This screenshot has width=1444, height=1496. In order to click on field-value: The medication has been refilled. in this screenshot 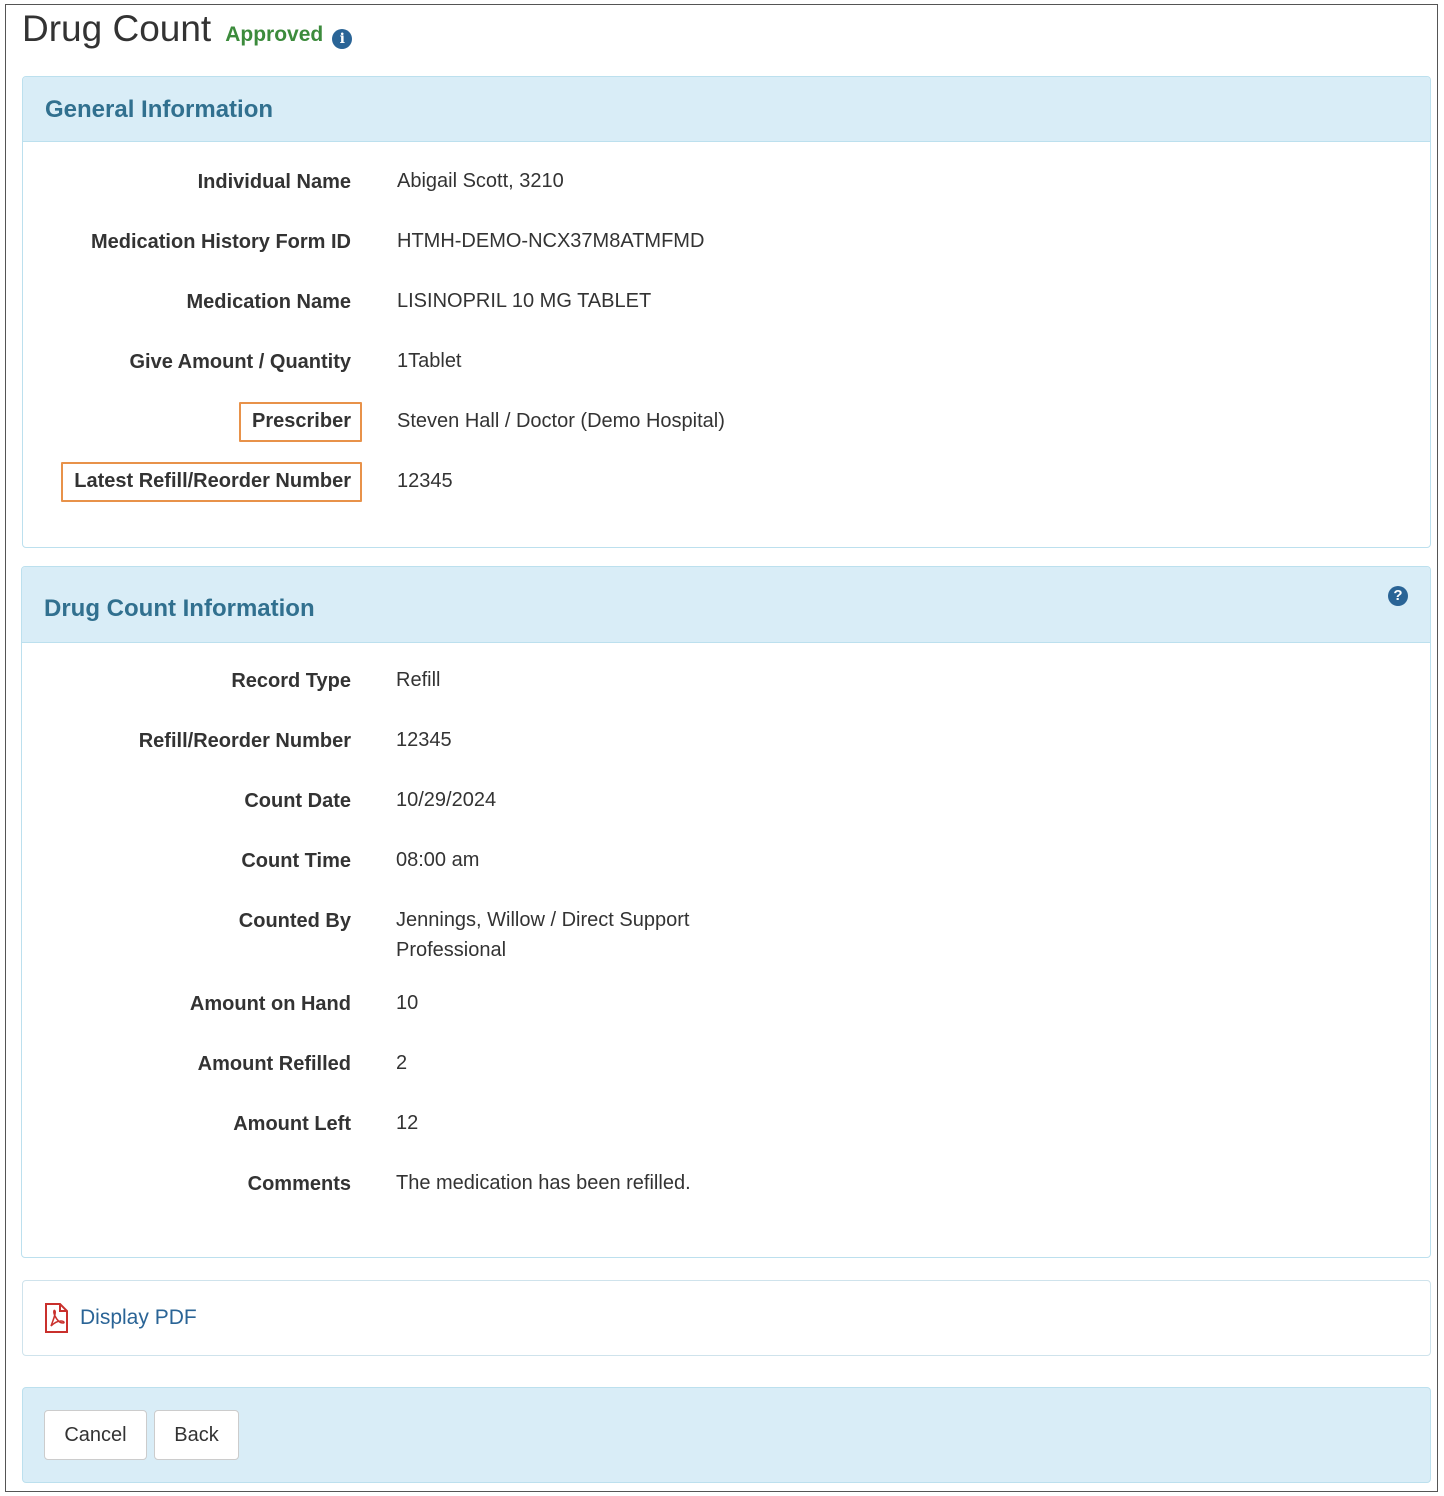, I will do `click(543, 1183)`.